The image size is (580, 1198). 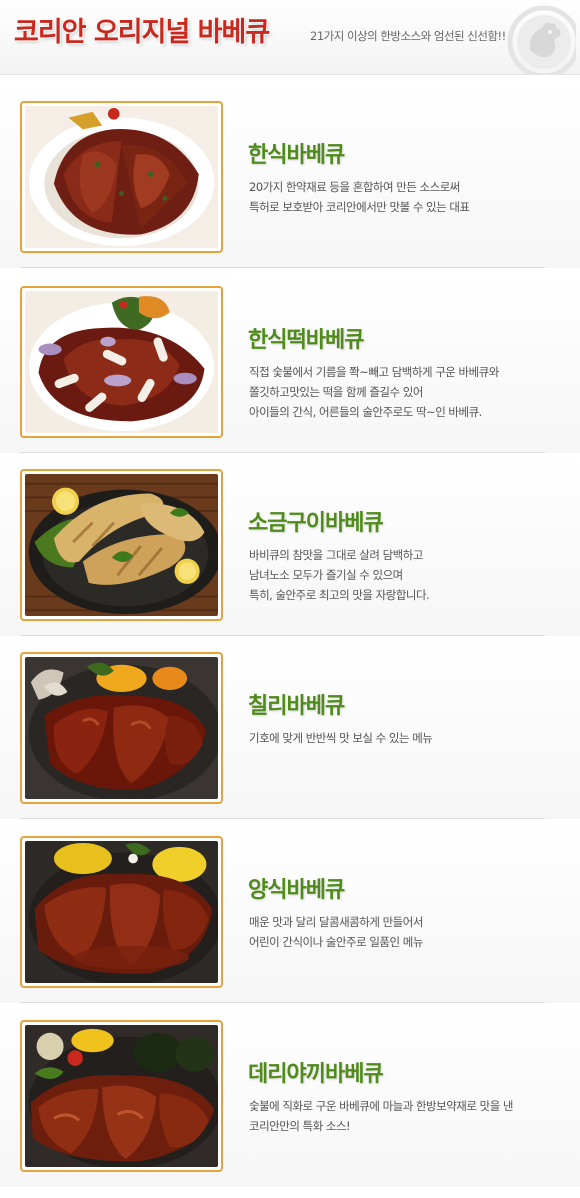 I want to click on western-bbq-photo, so click(x=121, y=912).